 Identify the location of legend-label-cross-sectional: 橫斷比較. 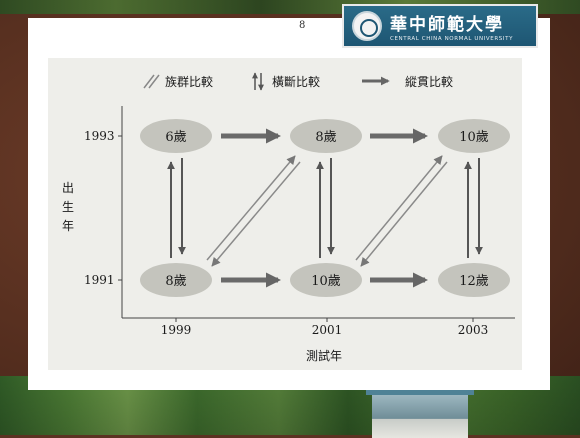
(296, 81).